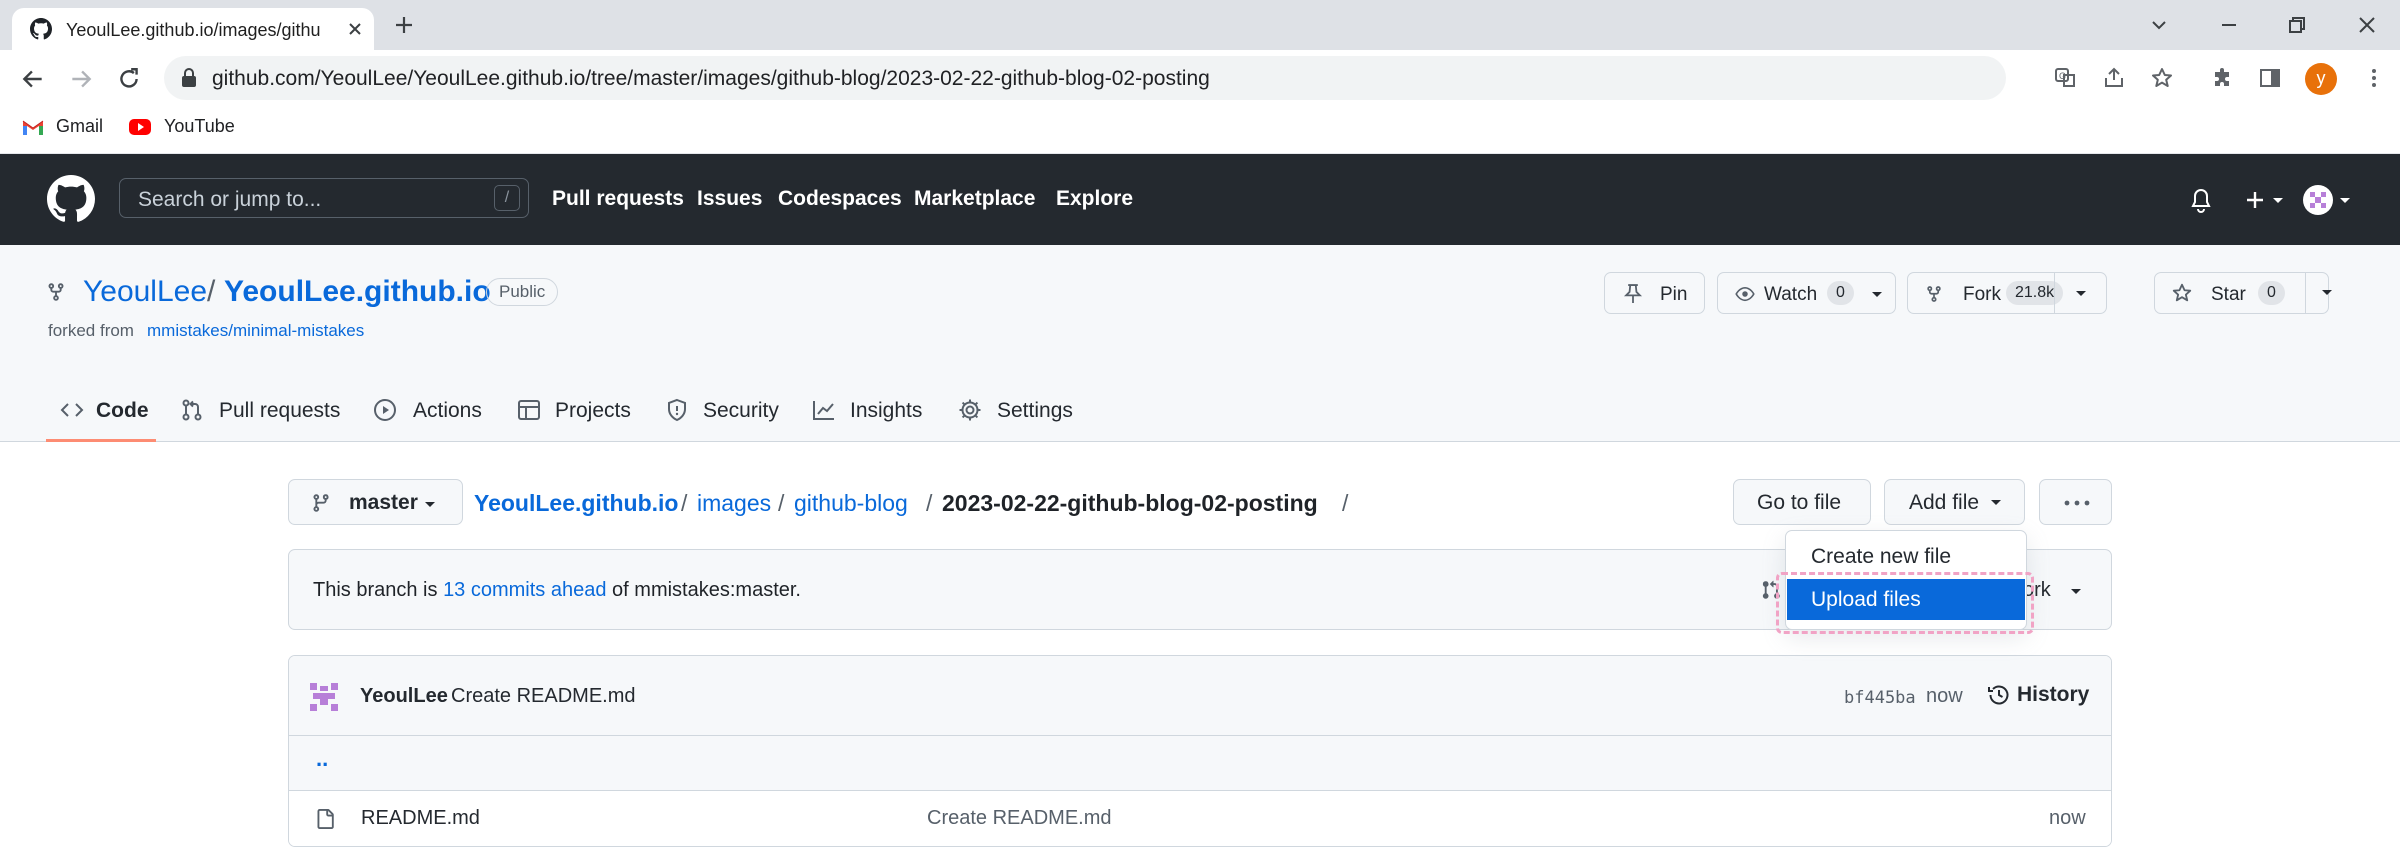 The image size is (2400, 858). What do you see at coordinates (2053, 694) in the screenshot?
I see `history-label: History` at bounding box center [2053, 694].